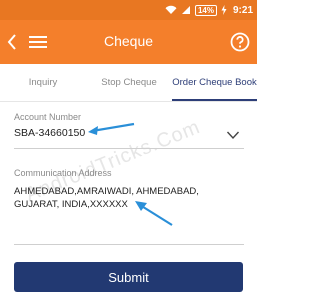  I want to click on help-button, so click(240, 42).